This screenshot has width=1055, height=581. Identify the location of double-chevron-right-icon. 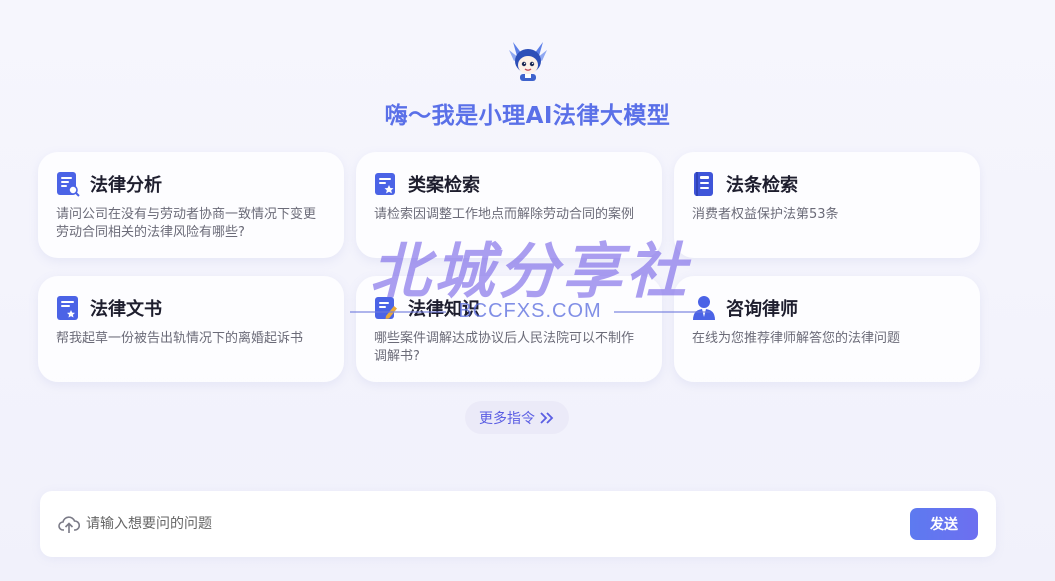
(547, 417).